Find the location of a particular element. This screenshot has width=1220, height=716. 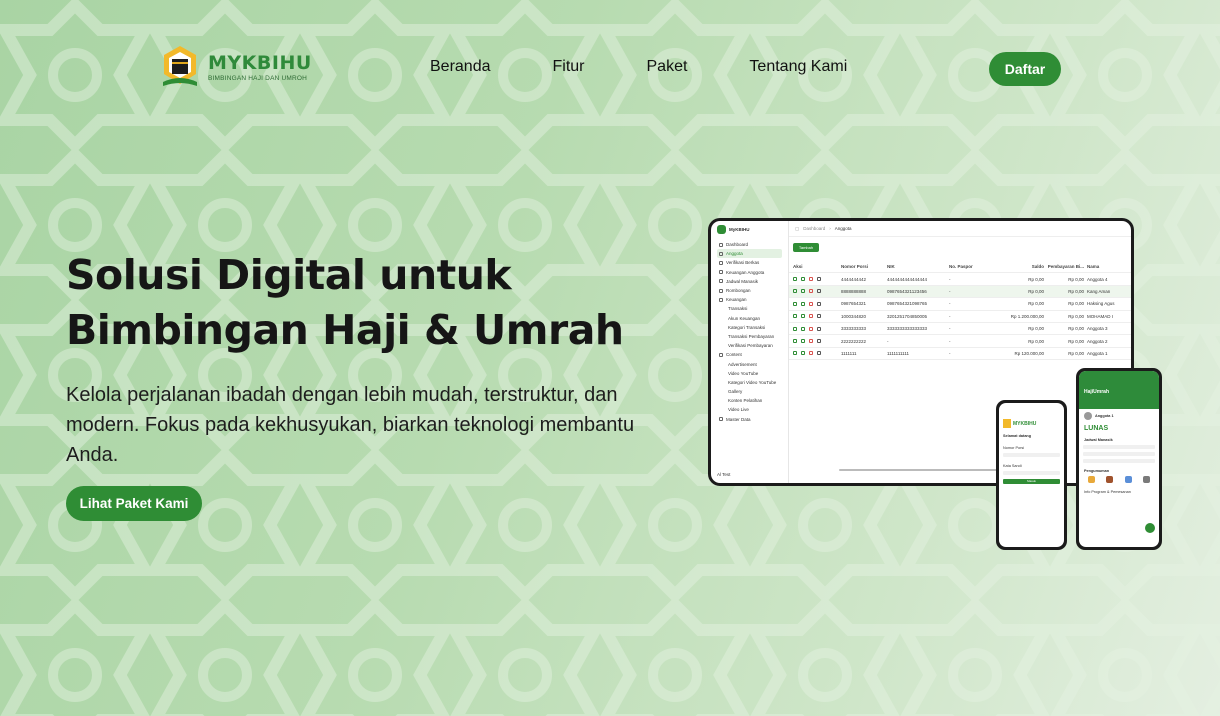

sidebar-item-label: Content is located at coordinates (734, 355).